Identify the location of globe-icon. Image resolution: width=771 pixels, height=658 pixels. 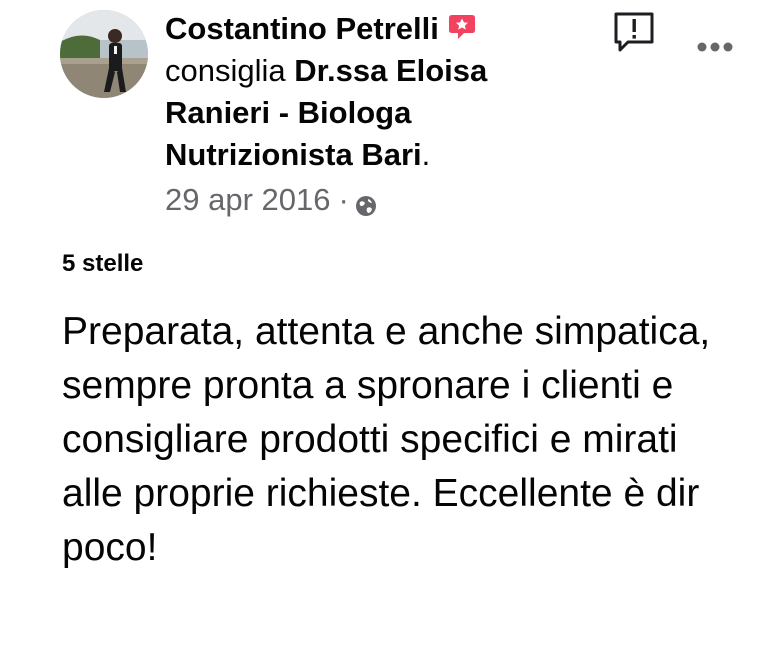
(366, 202).